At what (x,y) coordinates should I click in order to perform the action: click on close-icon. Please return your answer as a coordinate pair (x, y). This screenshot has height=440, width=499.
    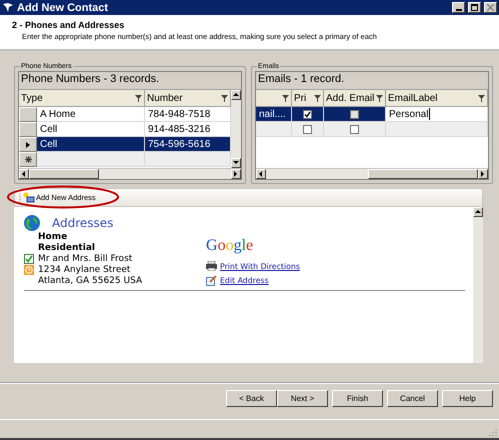
    Looking at the image, I should click on (490, 7).